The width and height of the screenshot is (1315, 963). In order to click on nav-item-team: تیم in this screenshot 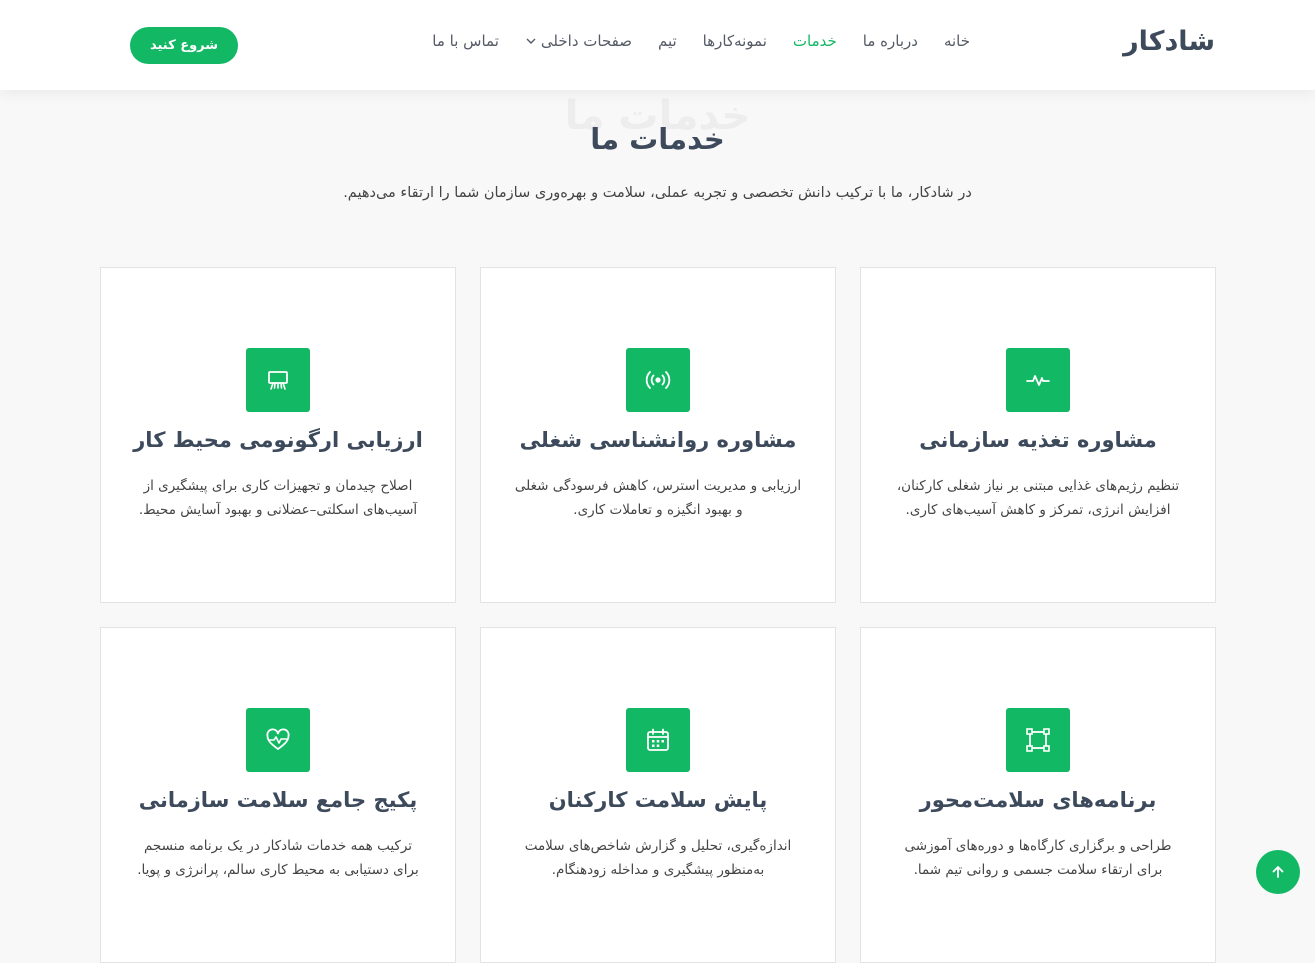, I will do `click(667, 41)`.